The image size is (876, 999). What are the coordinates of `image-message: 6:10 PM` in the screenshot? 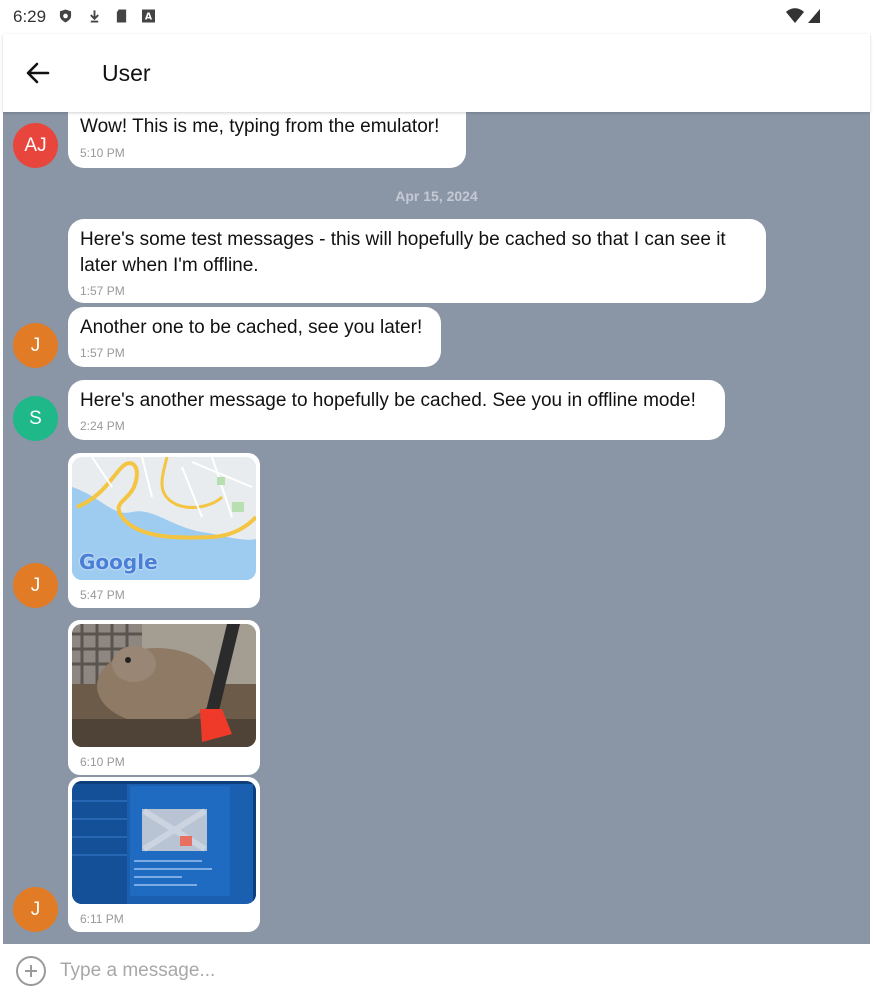 It's located at (164, 697).